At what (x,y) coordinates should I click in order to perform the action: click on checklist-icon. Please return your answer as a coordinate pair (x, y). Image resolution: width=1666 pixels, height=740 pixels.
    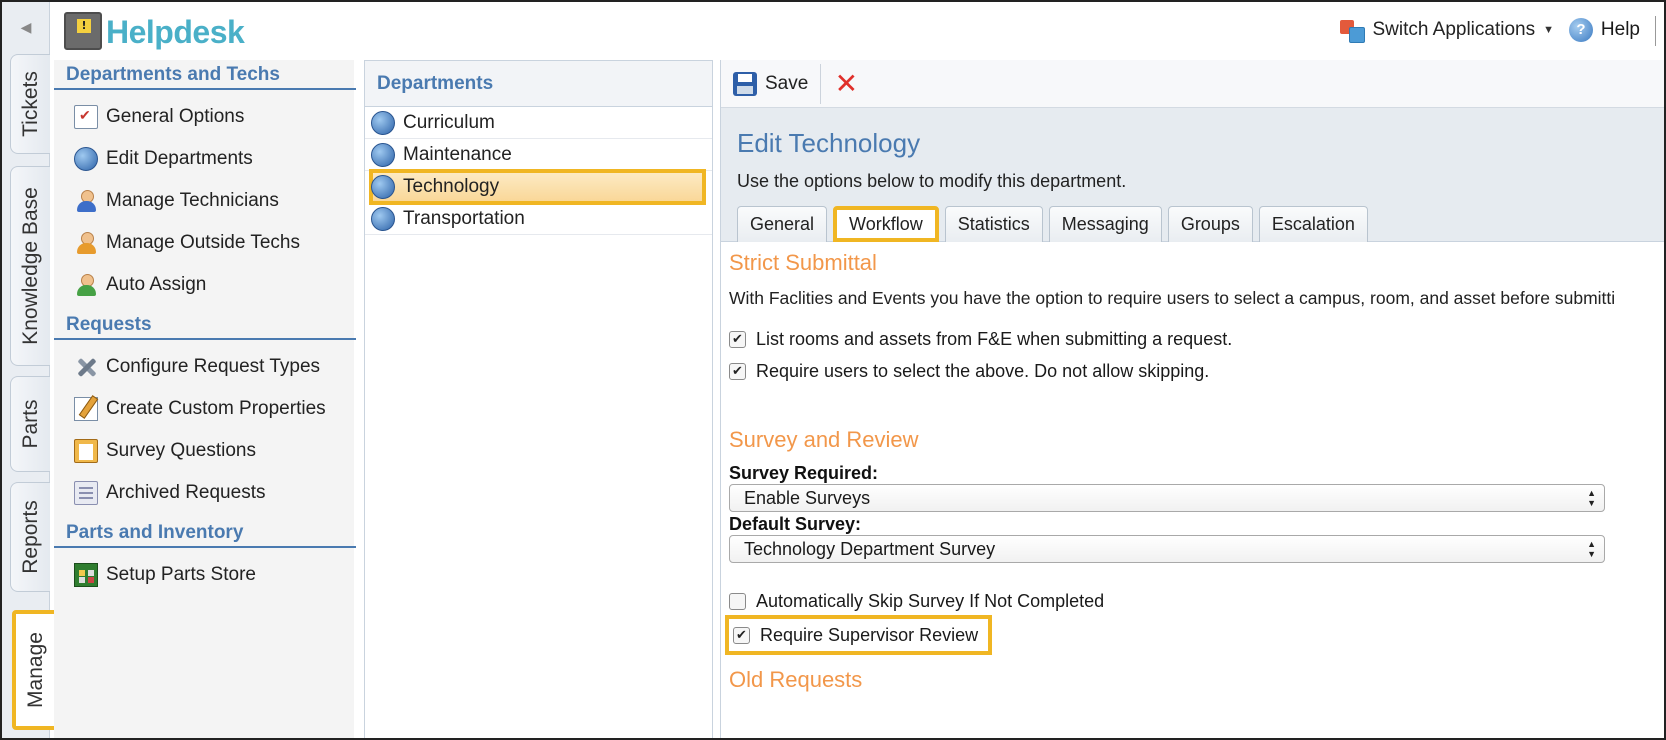
    Looking at the image, I should click on (86, 117).